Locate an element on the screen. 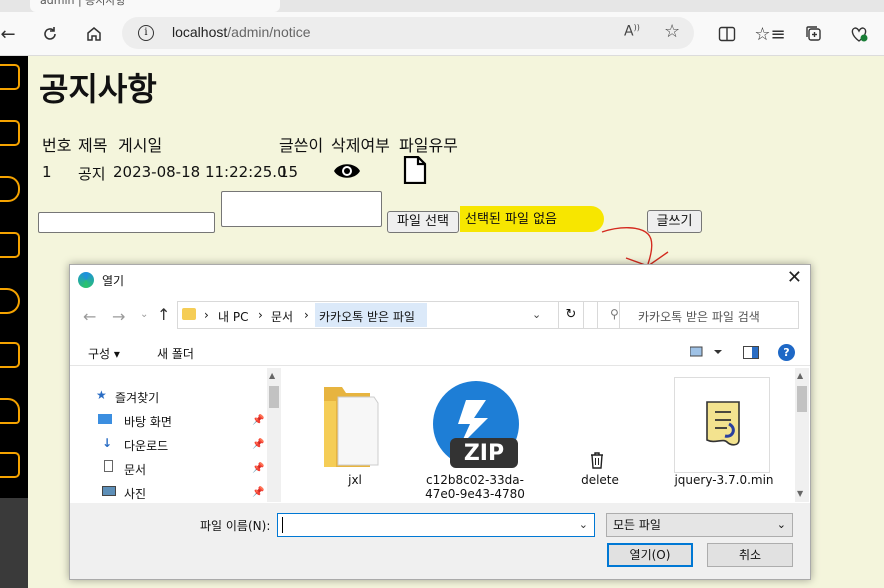 Image resolution: width=884 pixels, height=588 pixels. view-icon is located at coordinates (708, 352).